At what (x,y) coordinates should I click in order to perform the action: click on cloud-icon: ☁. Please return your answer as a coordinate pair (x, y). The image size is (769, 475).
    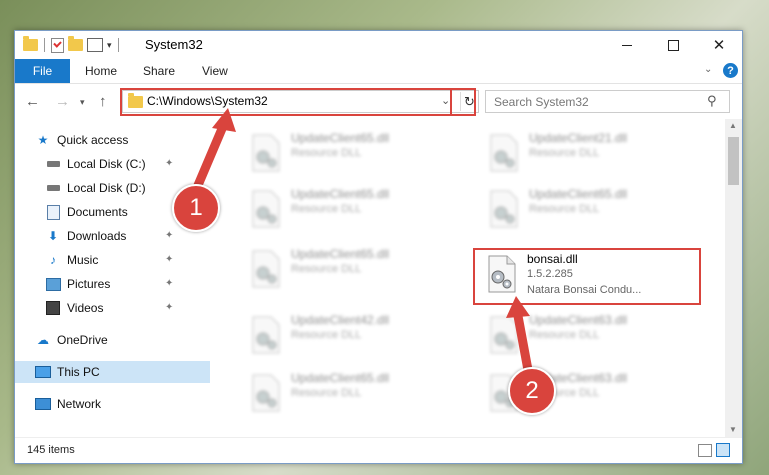
    Looking at the image, I should click on (43, 340).